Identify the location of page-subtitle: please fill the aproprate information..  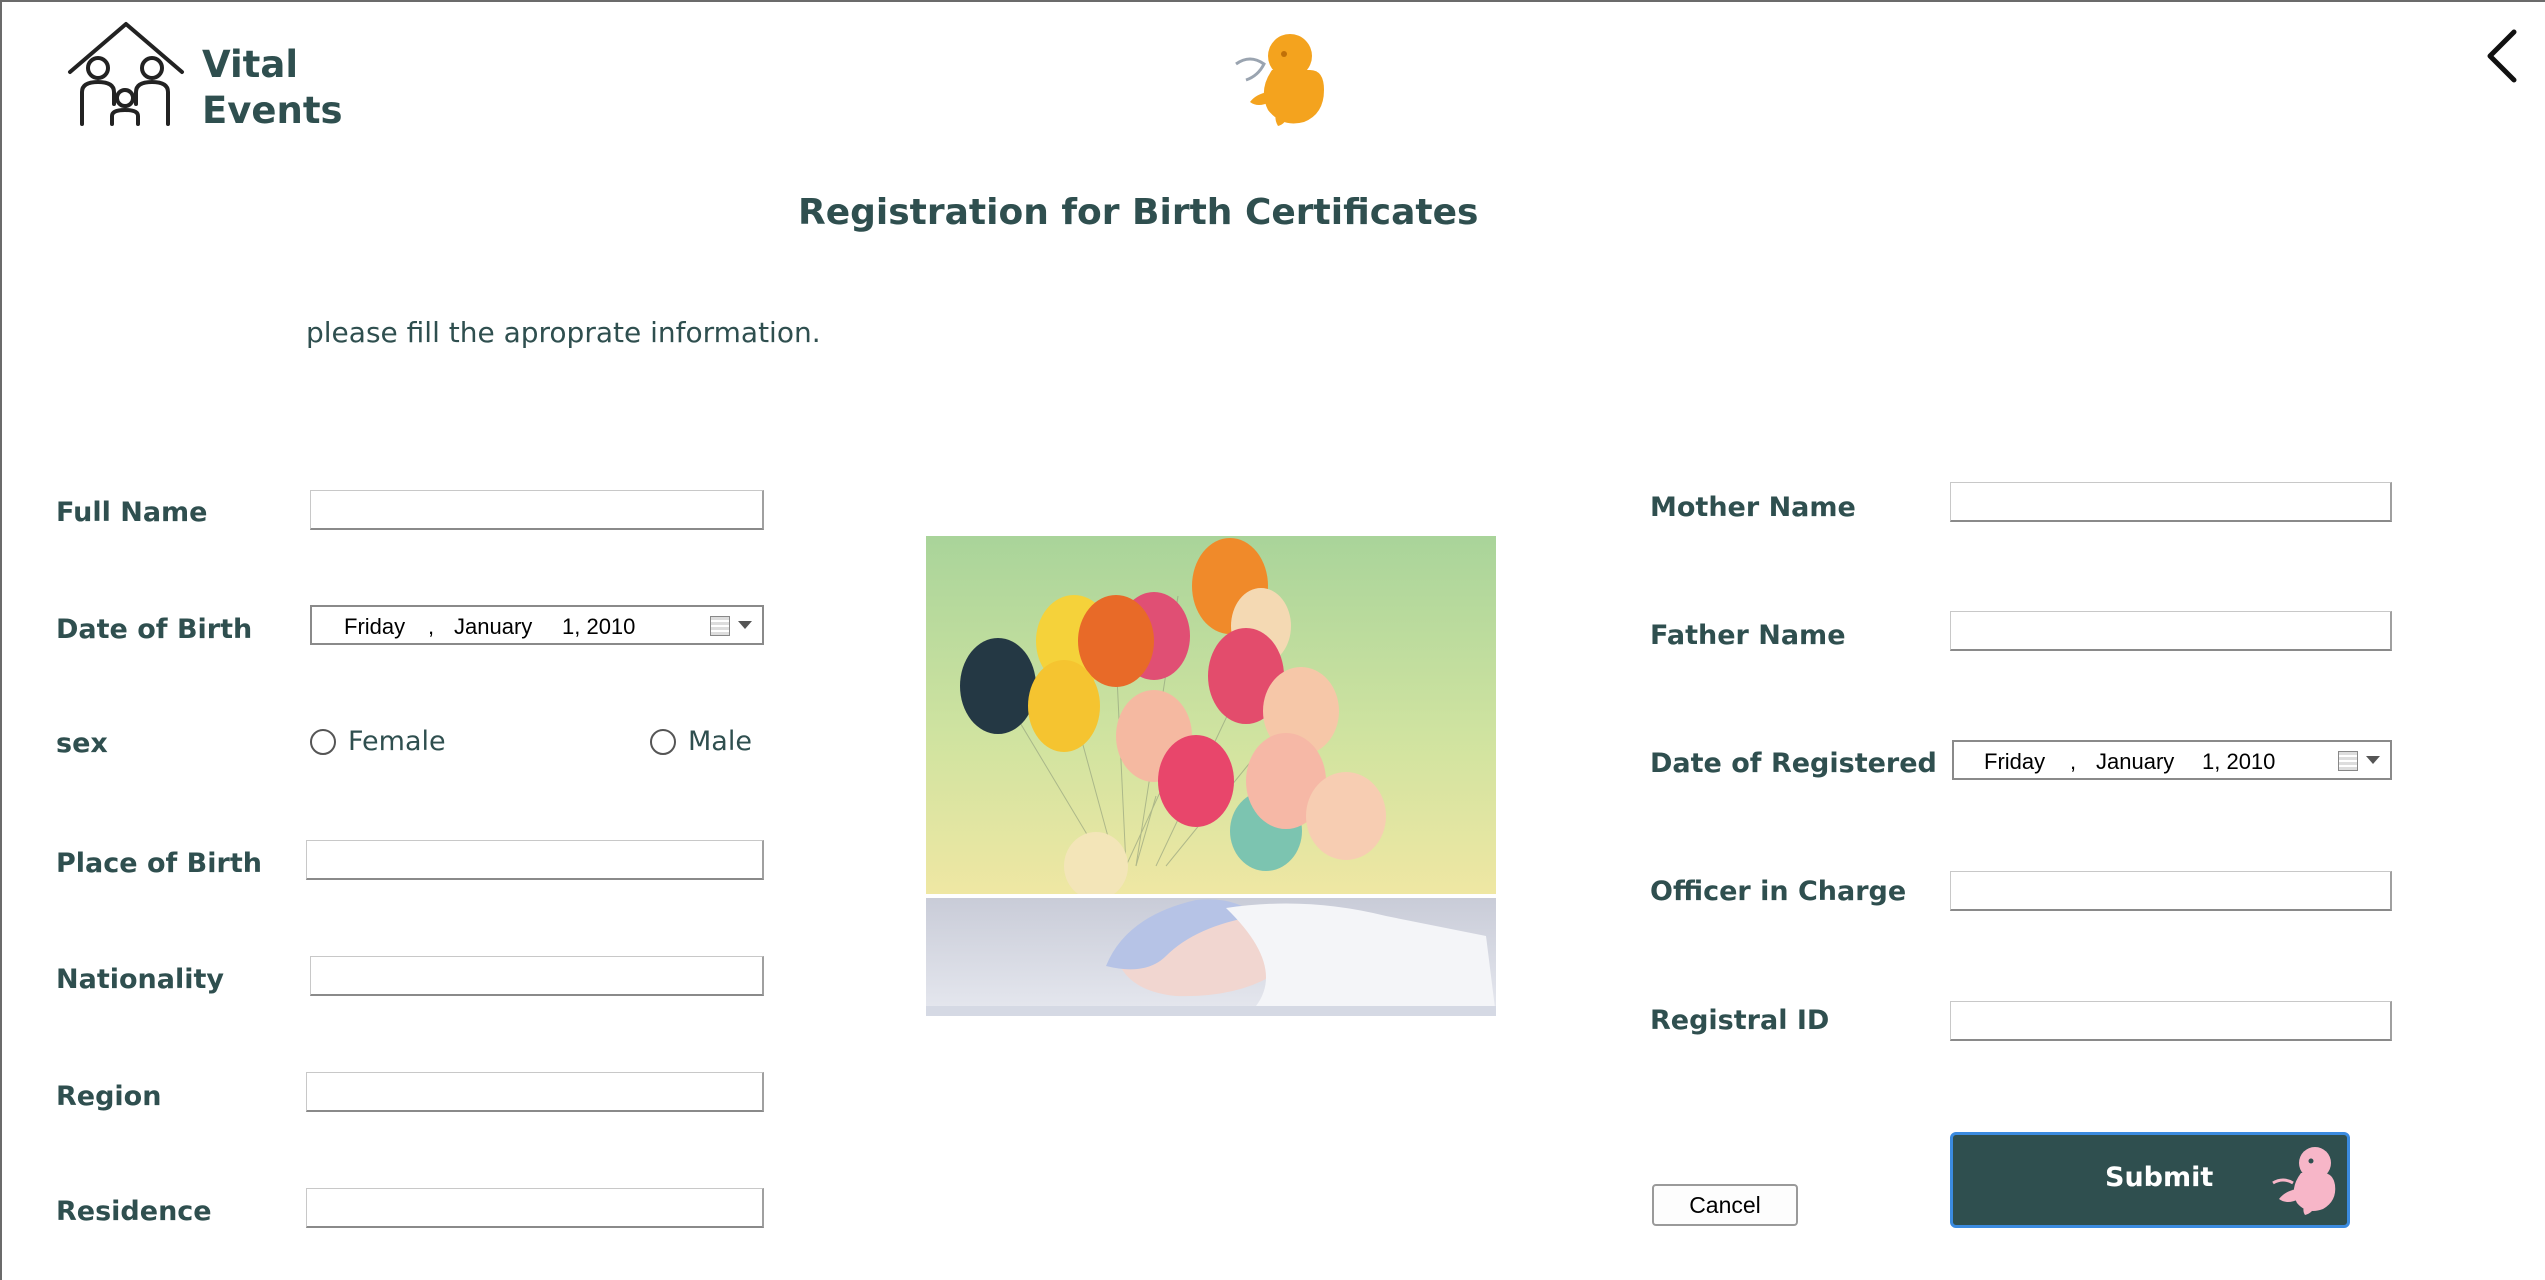
(563, 332).